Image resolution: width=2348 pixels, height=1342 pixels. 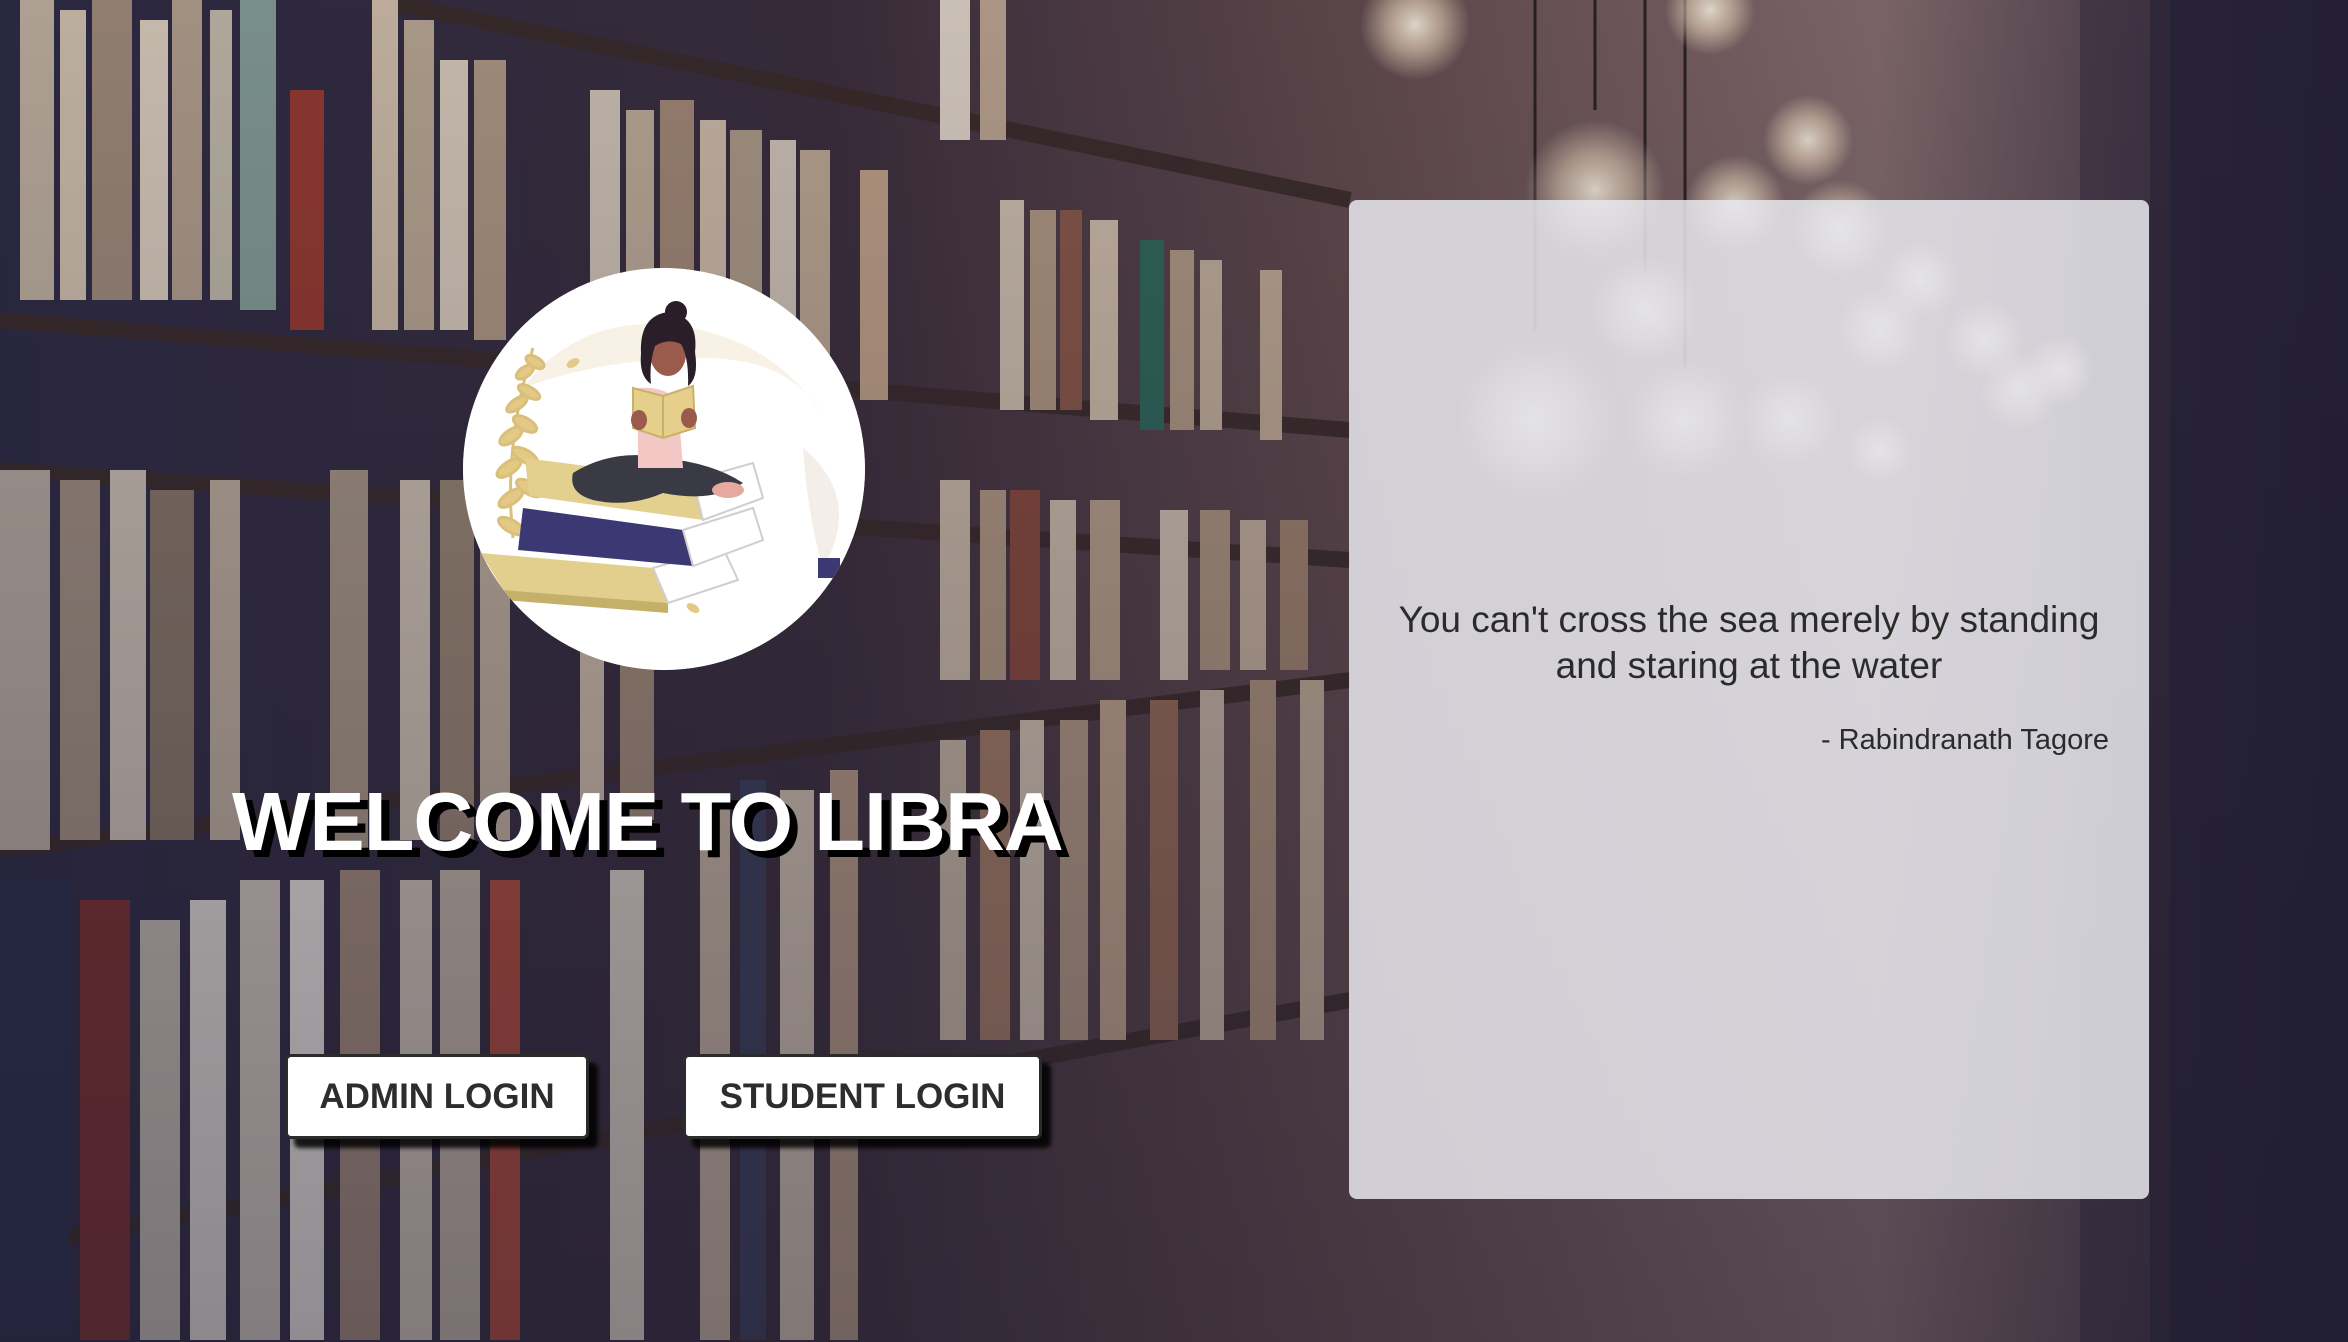 What do you see at coordinates (437, 1096) in the screenshot?
I see `admin-login-button: ADMIN LOGIN` at bounding box center [437, 1096].